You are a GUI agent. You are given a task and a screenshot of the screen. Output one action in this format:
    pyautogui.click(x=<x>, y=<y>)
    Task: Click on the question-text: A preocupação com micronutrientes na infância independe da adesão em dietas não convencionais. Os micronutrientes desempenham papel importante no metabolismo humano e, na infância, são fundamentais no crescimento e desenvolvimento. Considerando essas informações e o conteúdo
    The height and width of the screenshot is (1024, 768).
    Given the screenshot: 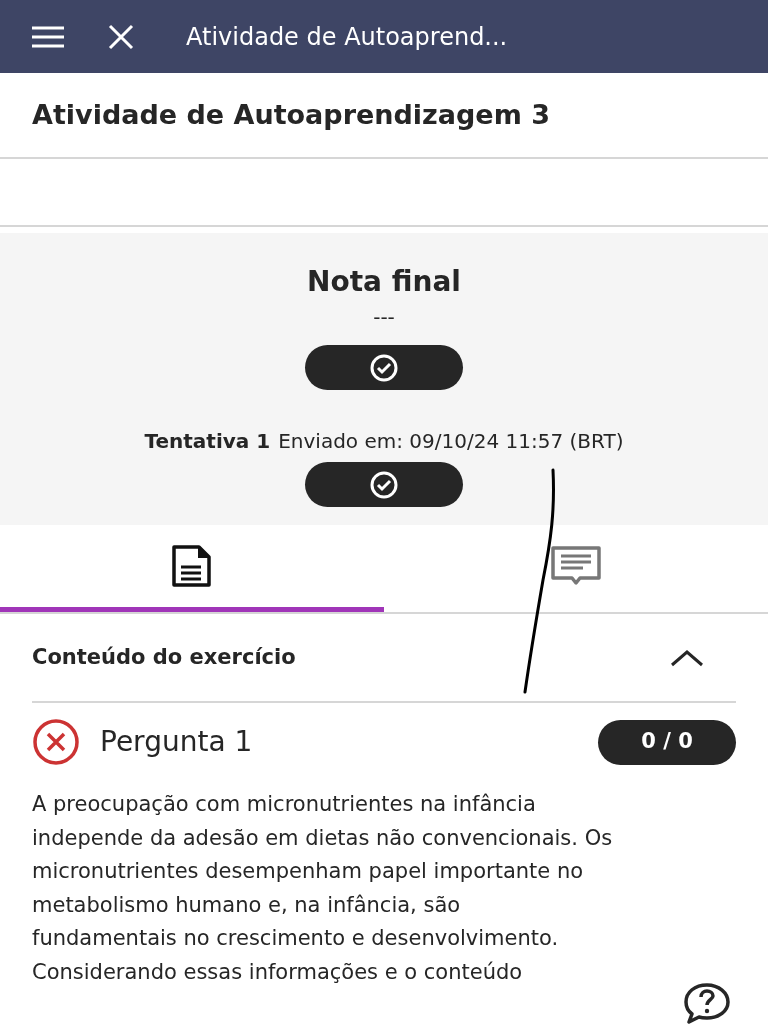 What is the action you would take?
    pyautogui.click(x=323, y=888)
    